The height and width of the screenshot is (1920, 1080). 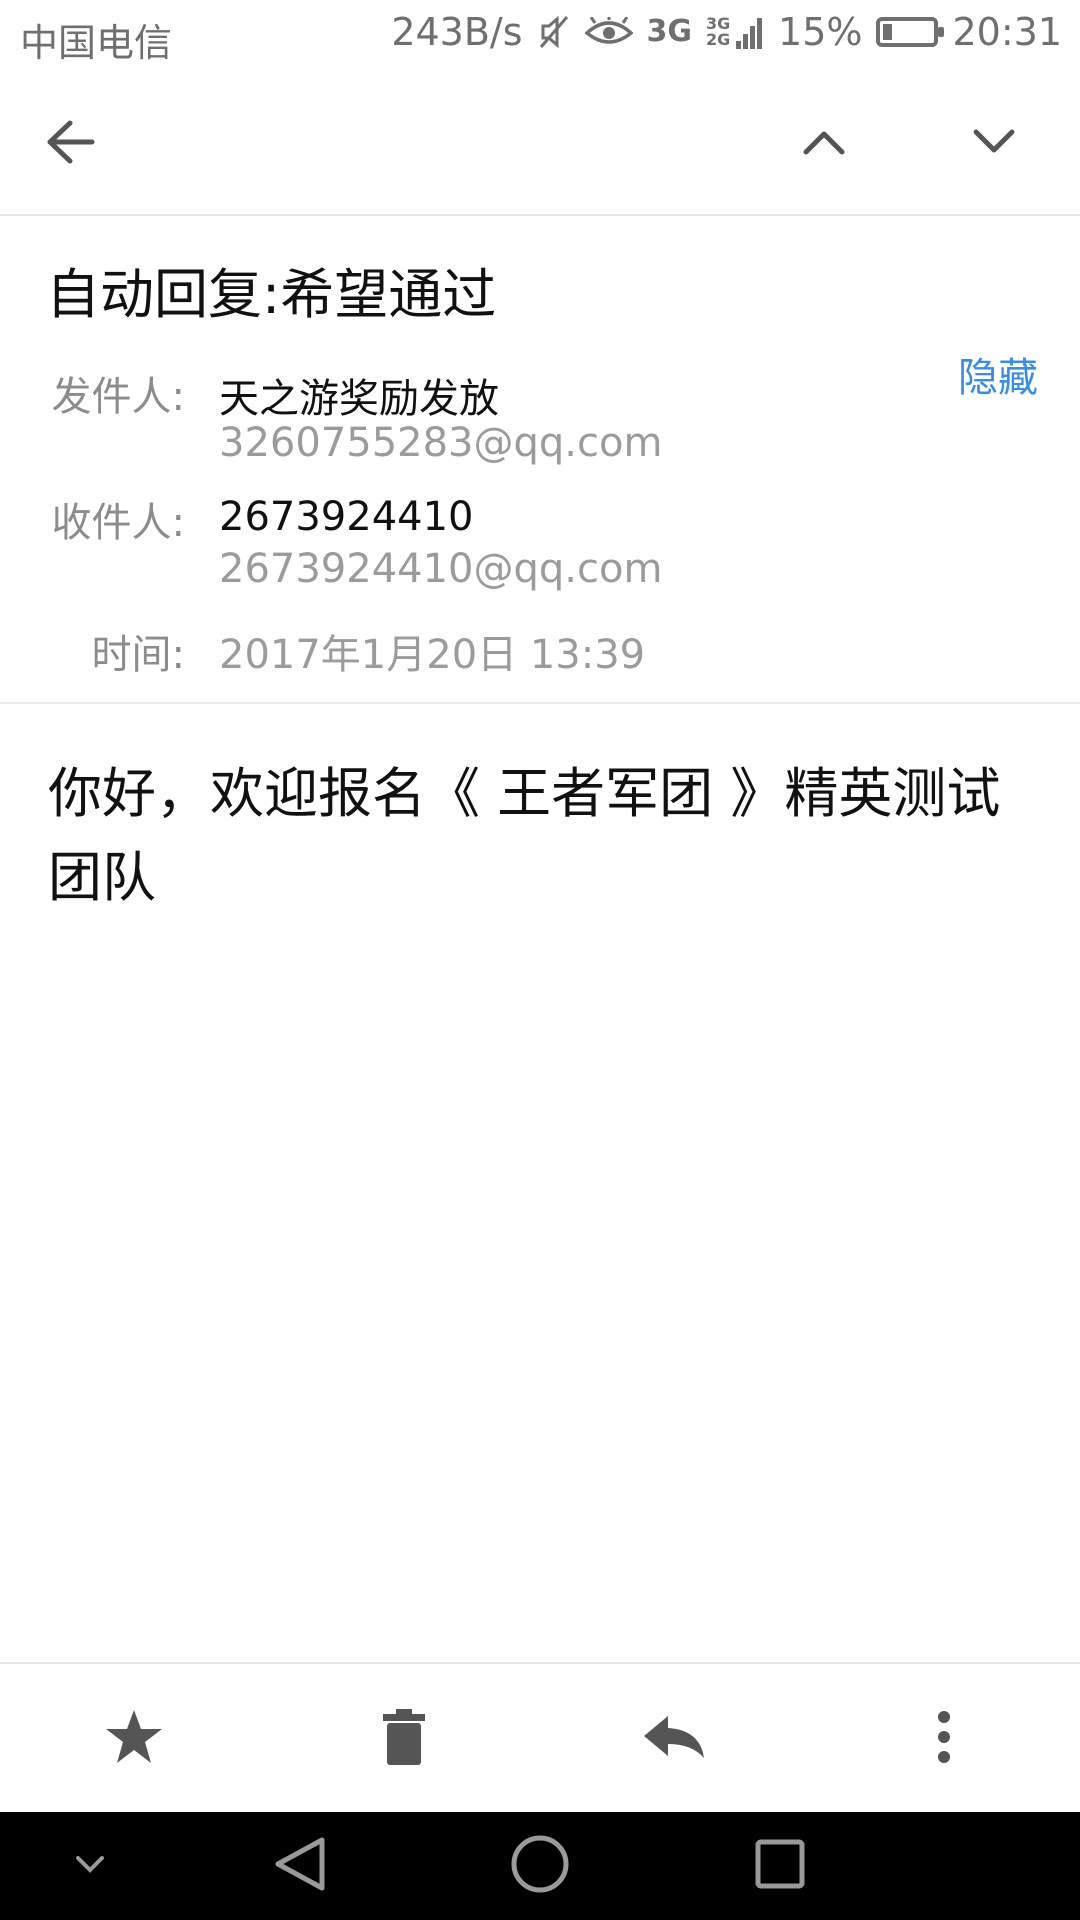 What do you see at coordinates (540, 1738) in the screenshot?
I see `email-action-toolbar` at bounding box center [540, 1738].